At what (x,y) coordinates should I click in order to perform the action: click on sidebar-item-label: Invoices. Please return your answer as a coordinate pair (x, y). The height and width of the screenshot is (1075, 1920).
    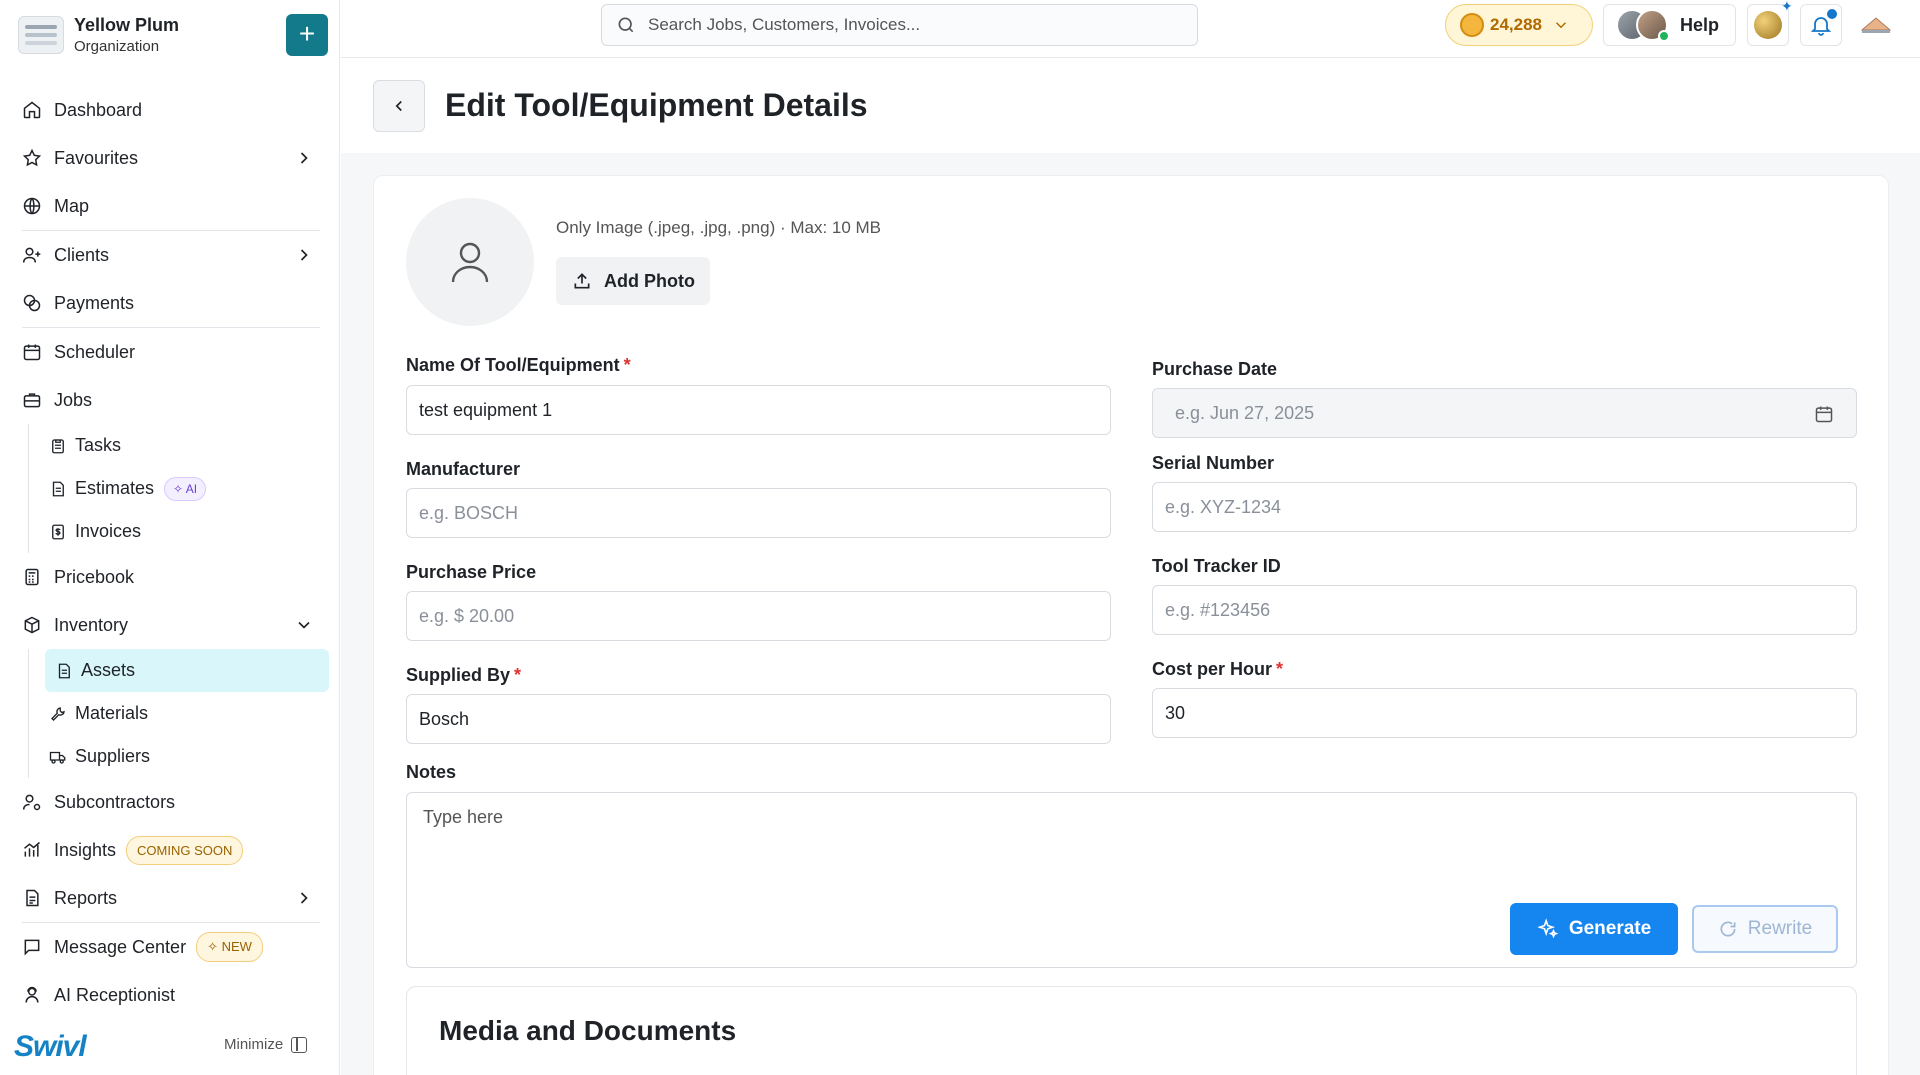
    Looking at the image, I should click on (108, 531).